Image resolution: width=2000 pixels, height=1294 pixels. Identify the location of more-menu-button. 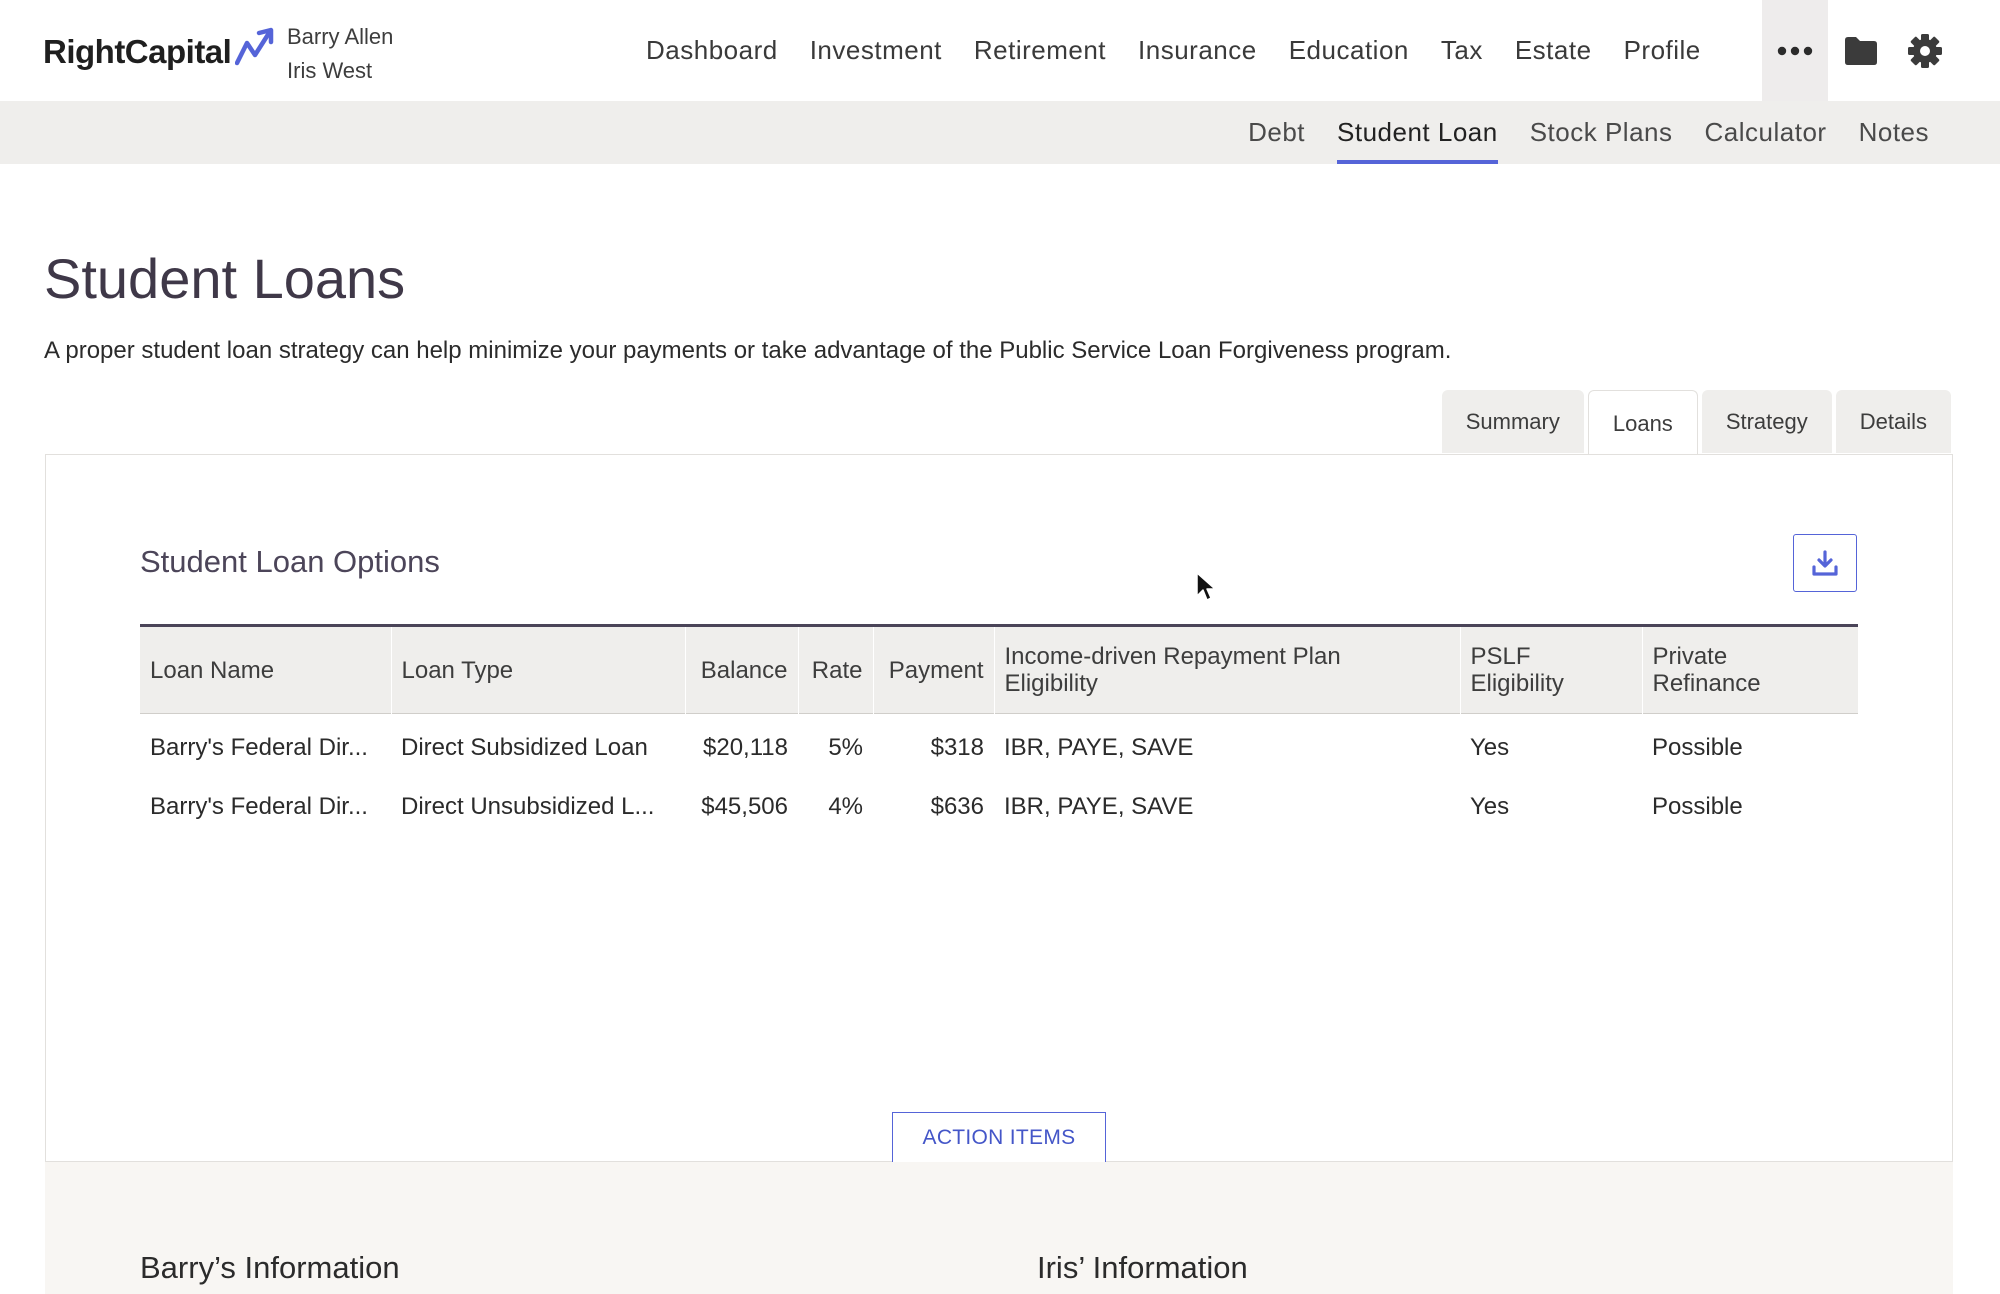
(1795, 50).